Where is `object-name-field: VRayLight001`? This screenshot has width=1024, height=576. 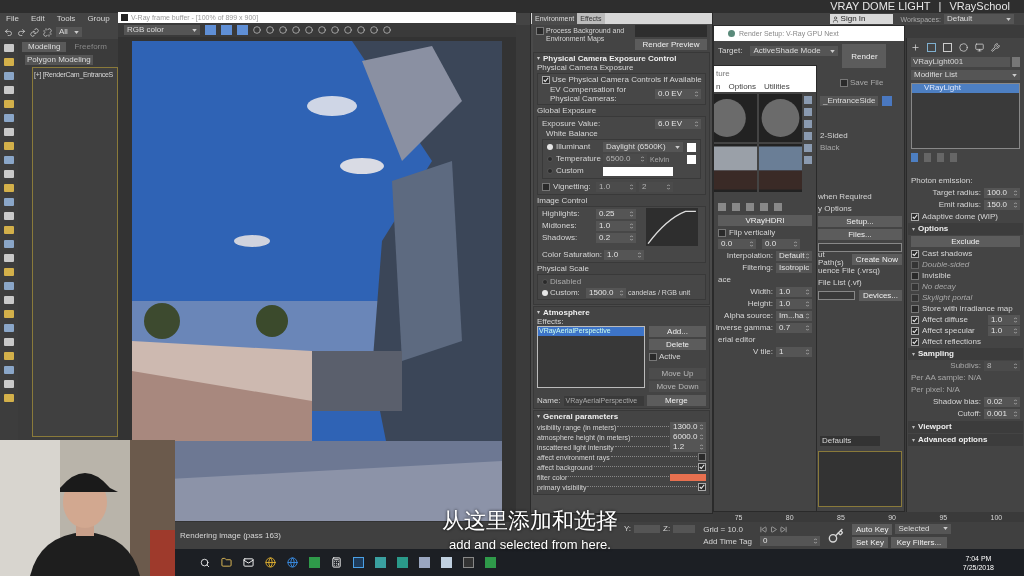
object-name-field: VRayLight001 is located at coordinates (960, 62).